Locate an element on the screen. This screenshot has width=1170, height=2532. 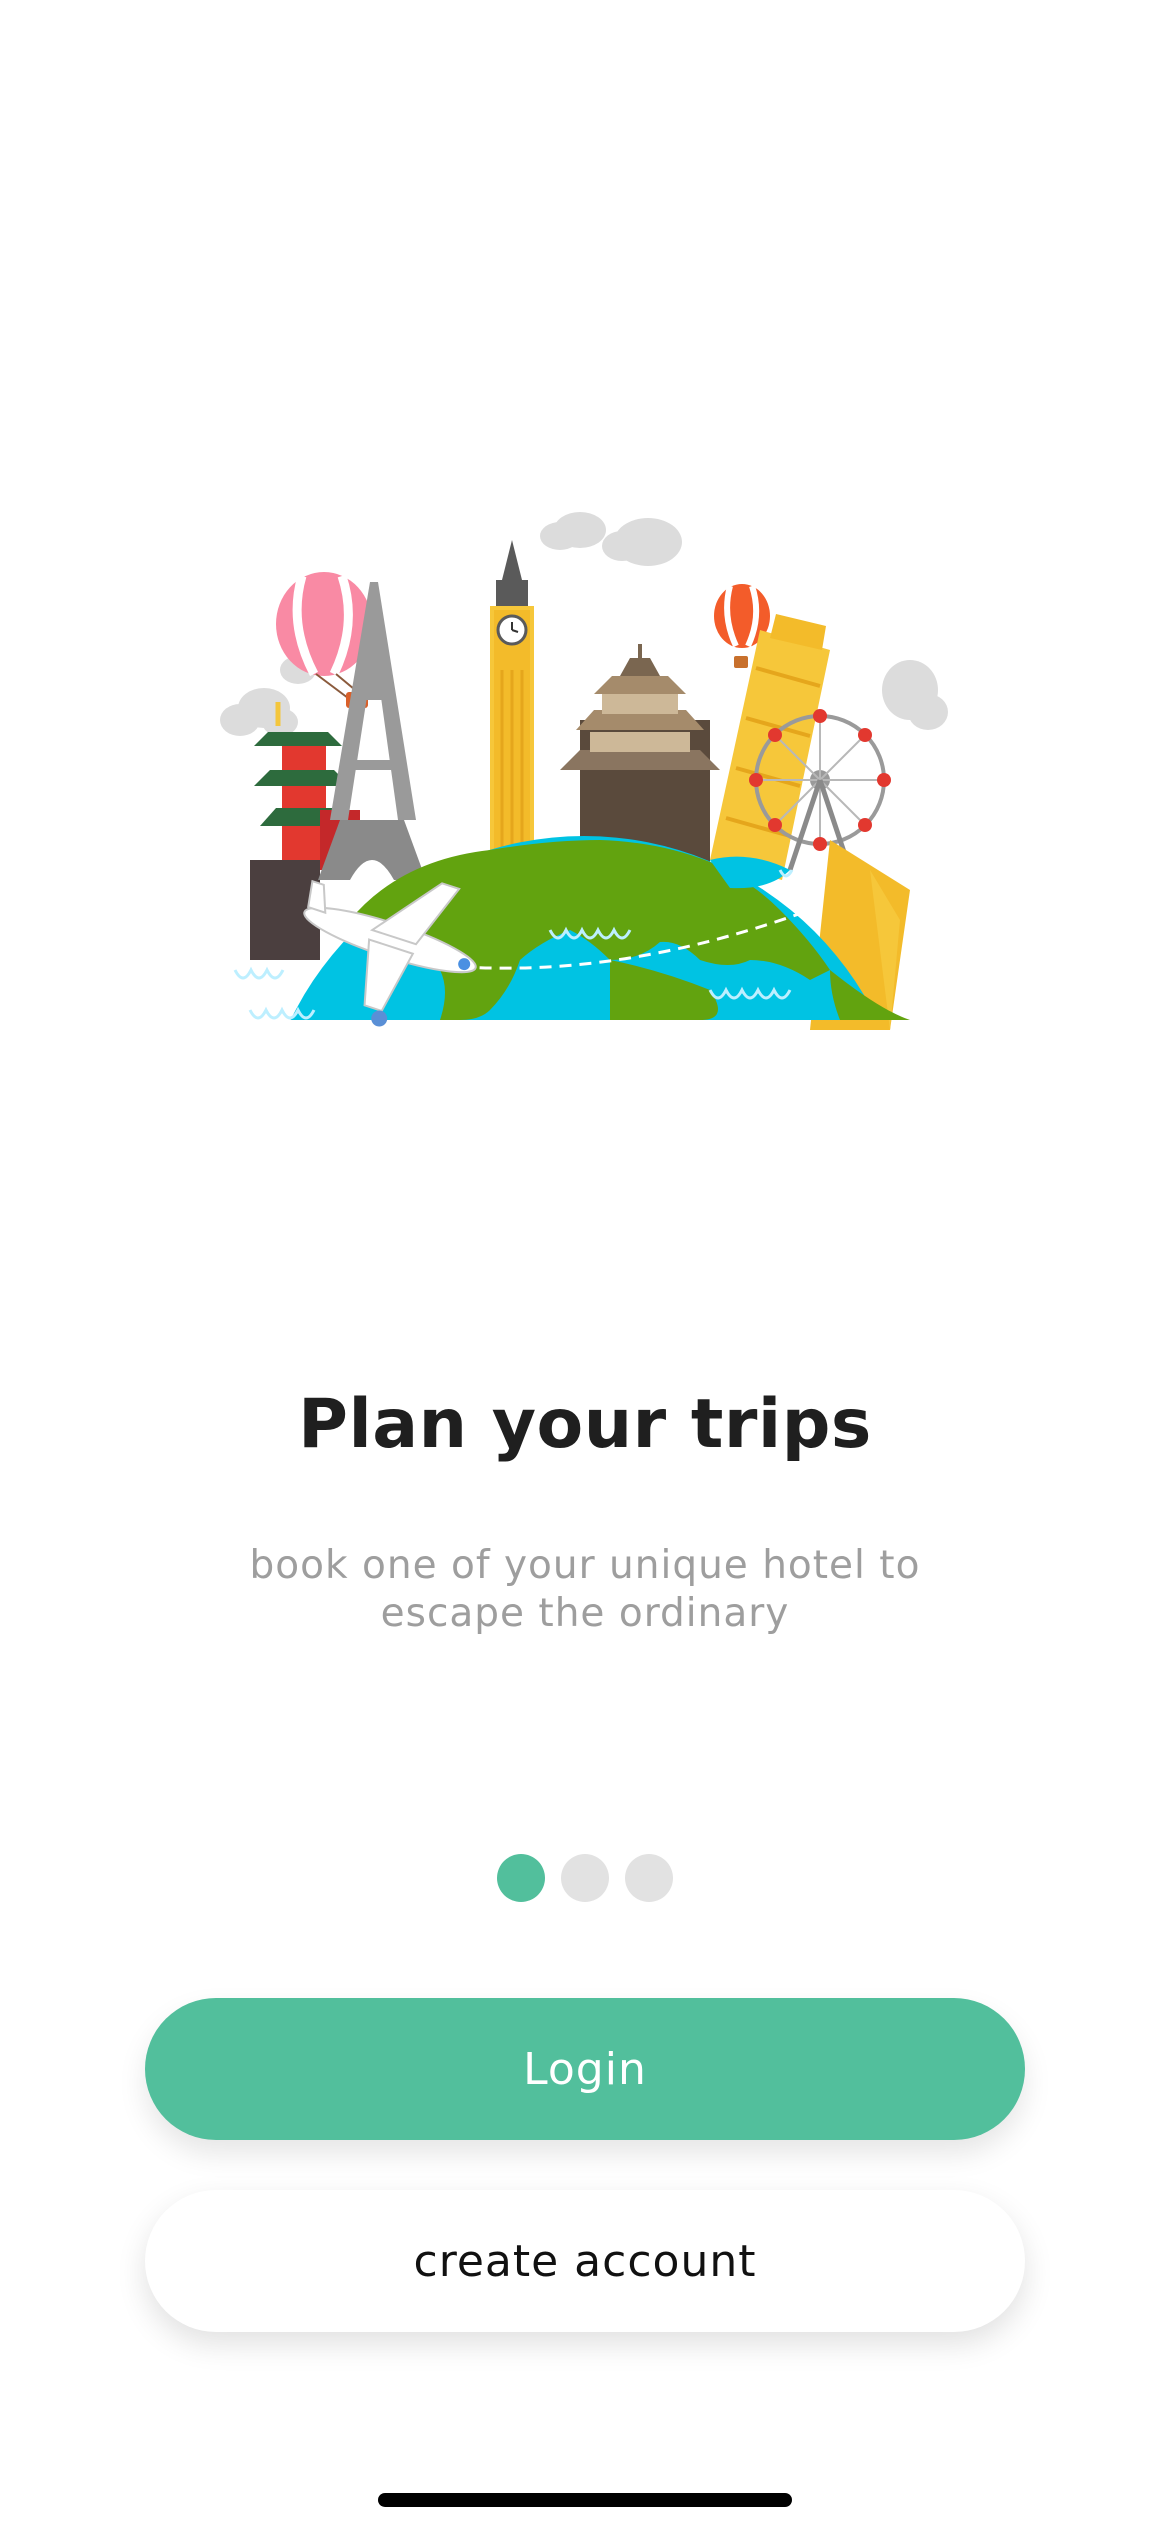
big-ben-icon is located at coordinates (512, 703).